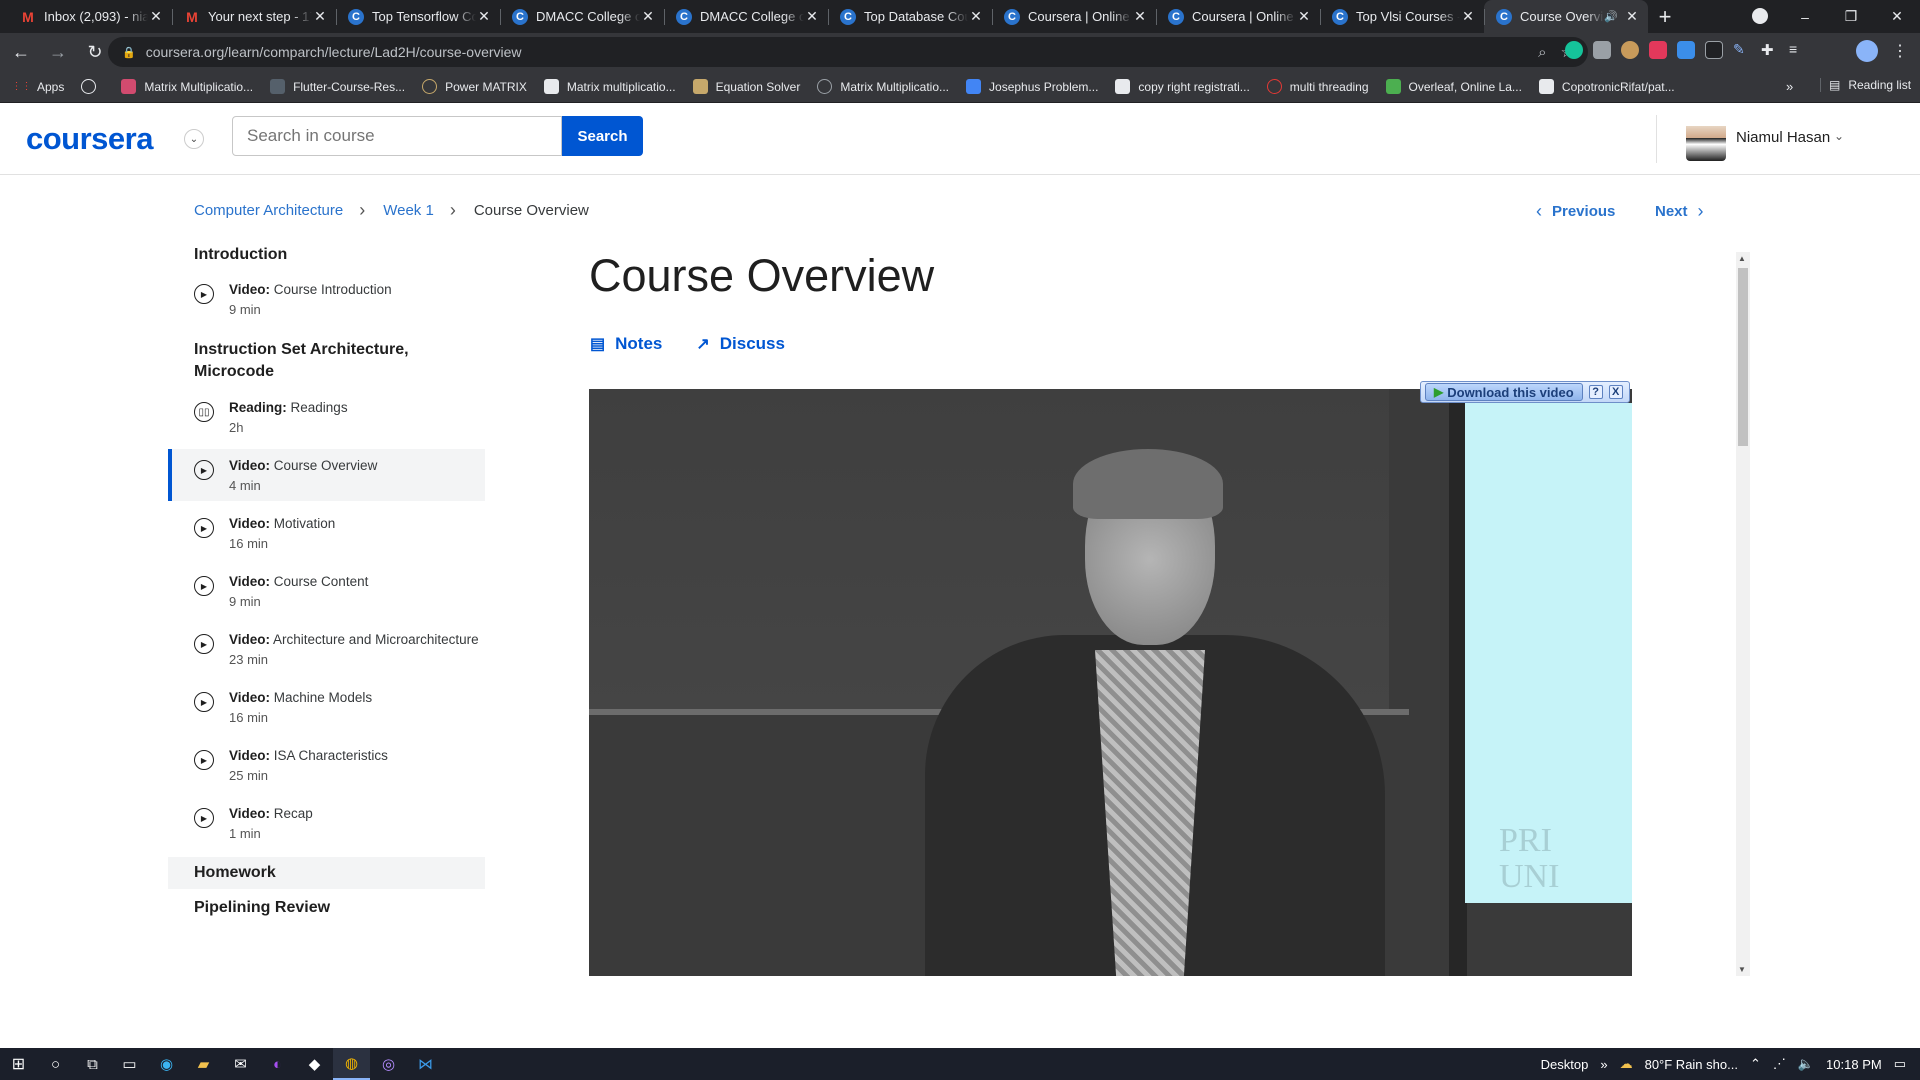 This screenshot has height=1080, width=1920. What do you see at coordinates (129, 52) in the screenshot?
I see `lock-icon: 🔒` at bounding box center [129, 52].